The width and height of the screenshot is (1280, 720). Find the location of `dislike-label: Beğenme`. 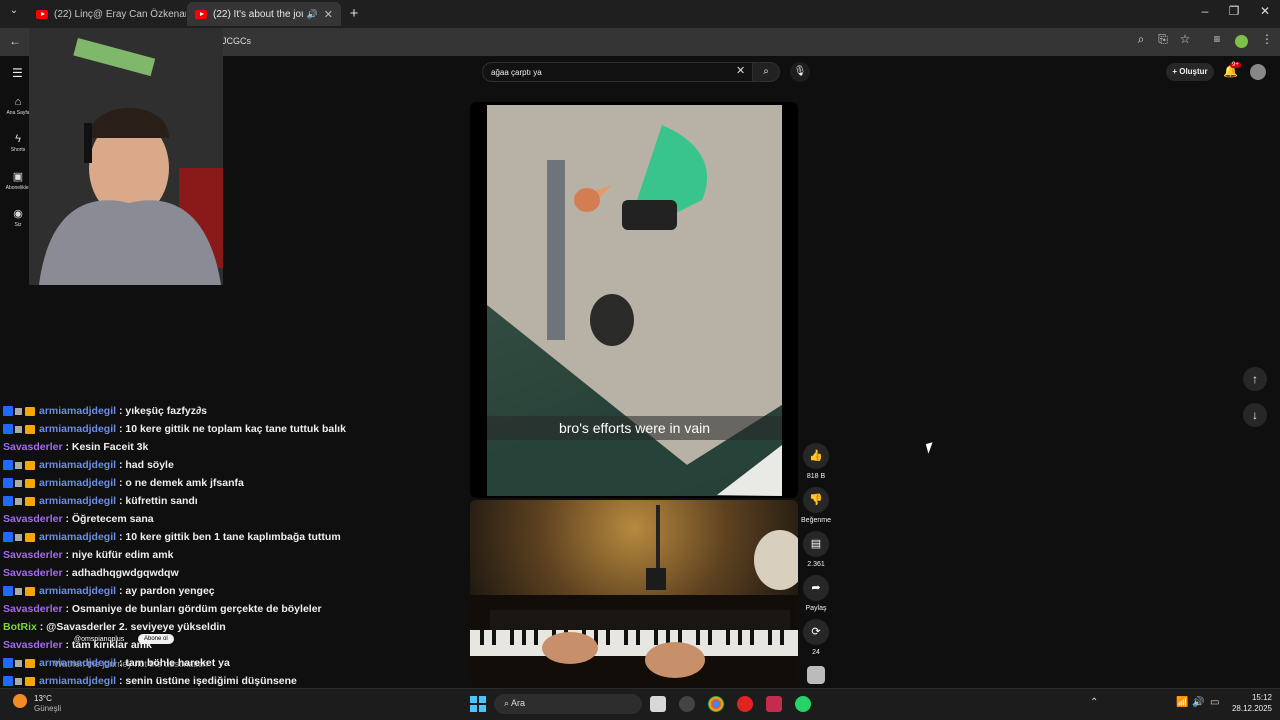

dislike-label: Beğenme is located at coordinates (816, 520).